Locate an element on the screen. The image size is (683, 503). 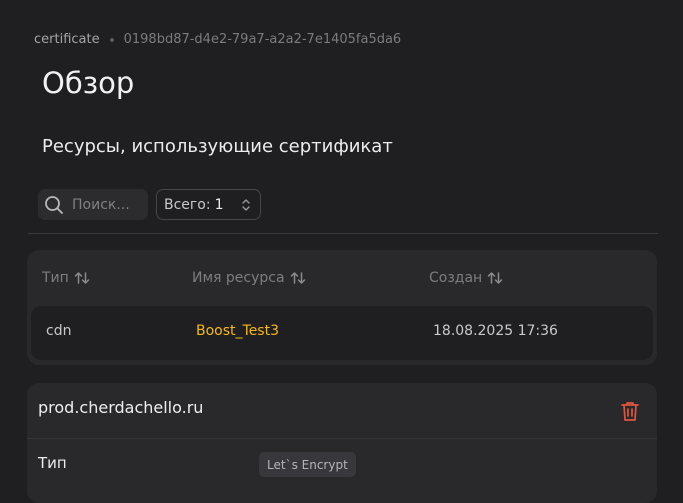
certificate-type-badge: Let`s Encrypt is located at coordinates (307, 464).